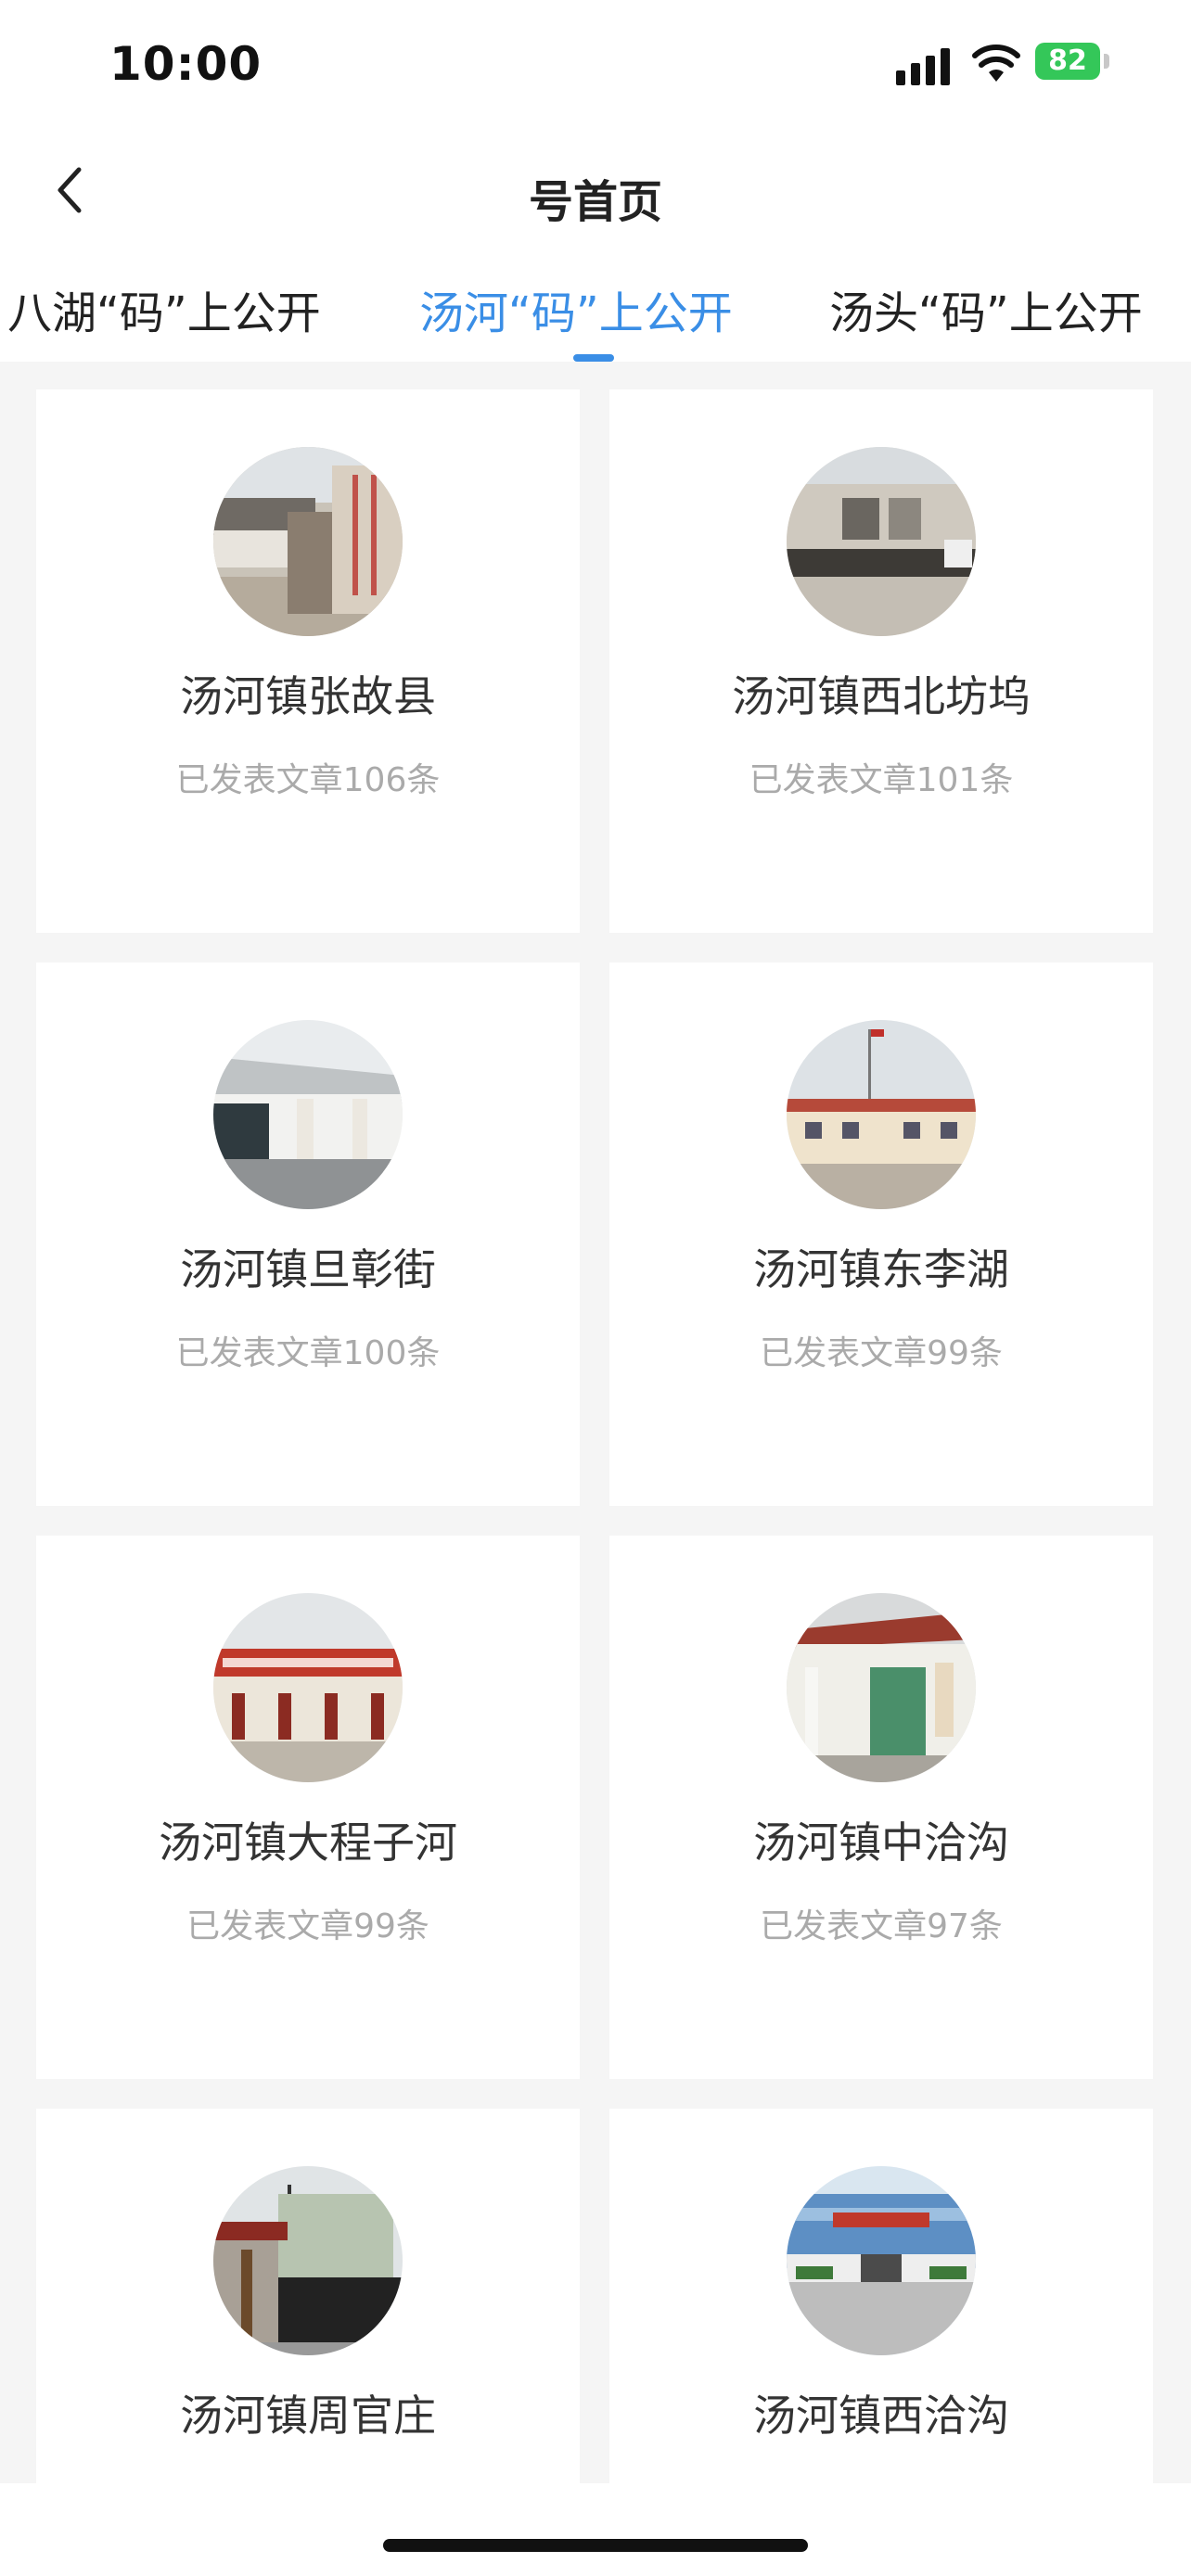 The width and height of the screenshot is (1191, 2576). I want to click on status-bar: 10:00 82, so click(595, 69).